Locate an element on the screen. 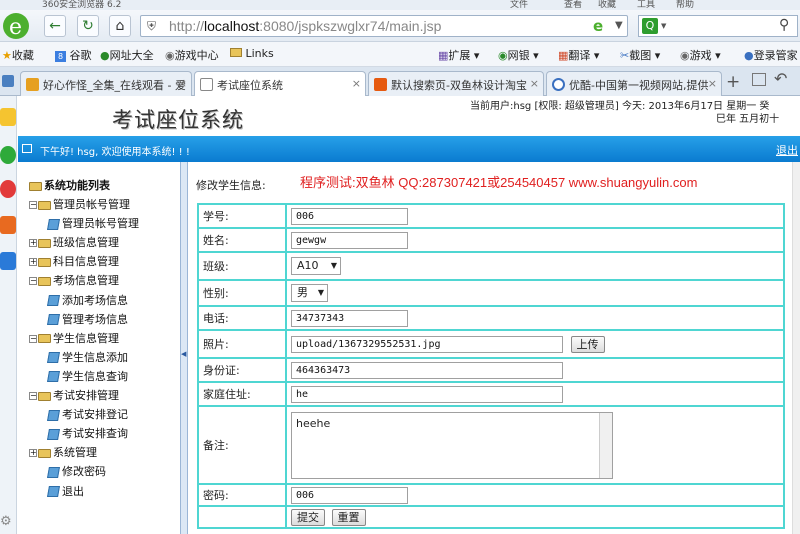 The height and width of the screenshot is (534, 800). tree-item-exam-arrange: − 考试安排管理 is located at coordinates (74, 396).